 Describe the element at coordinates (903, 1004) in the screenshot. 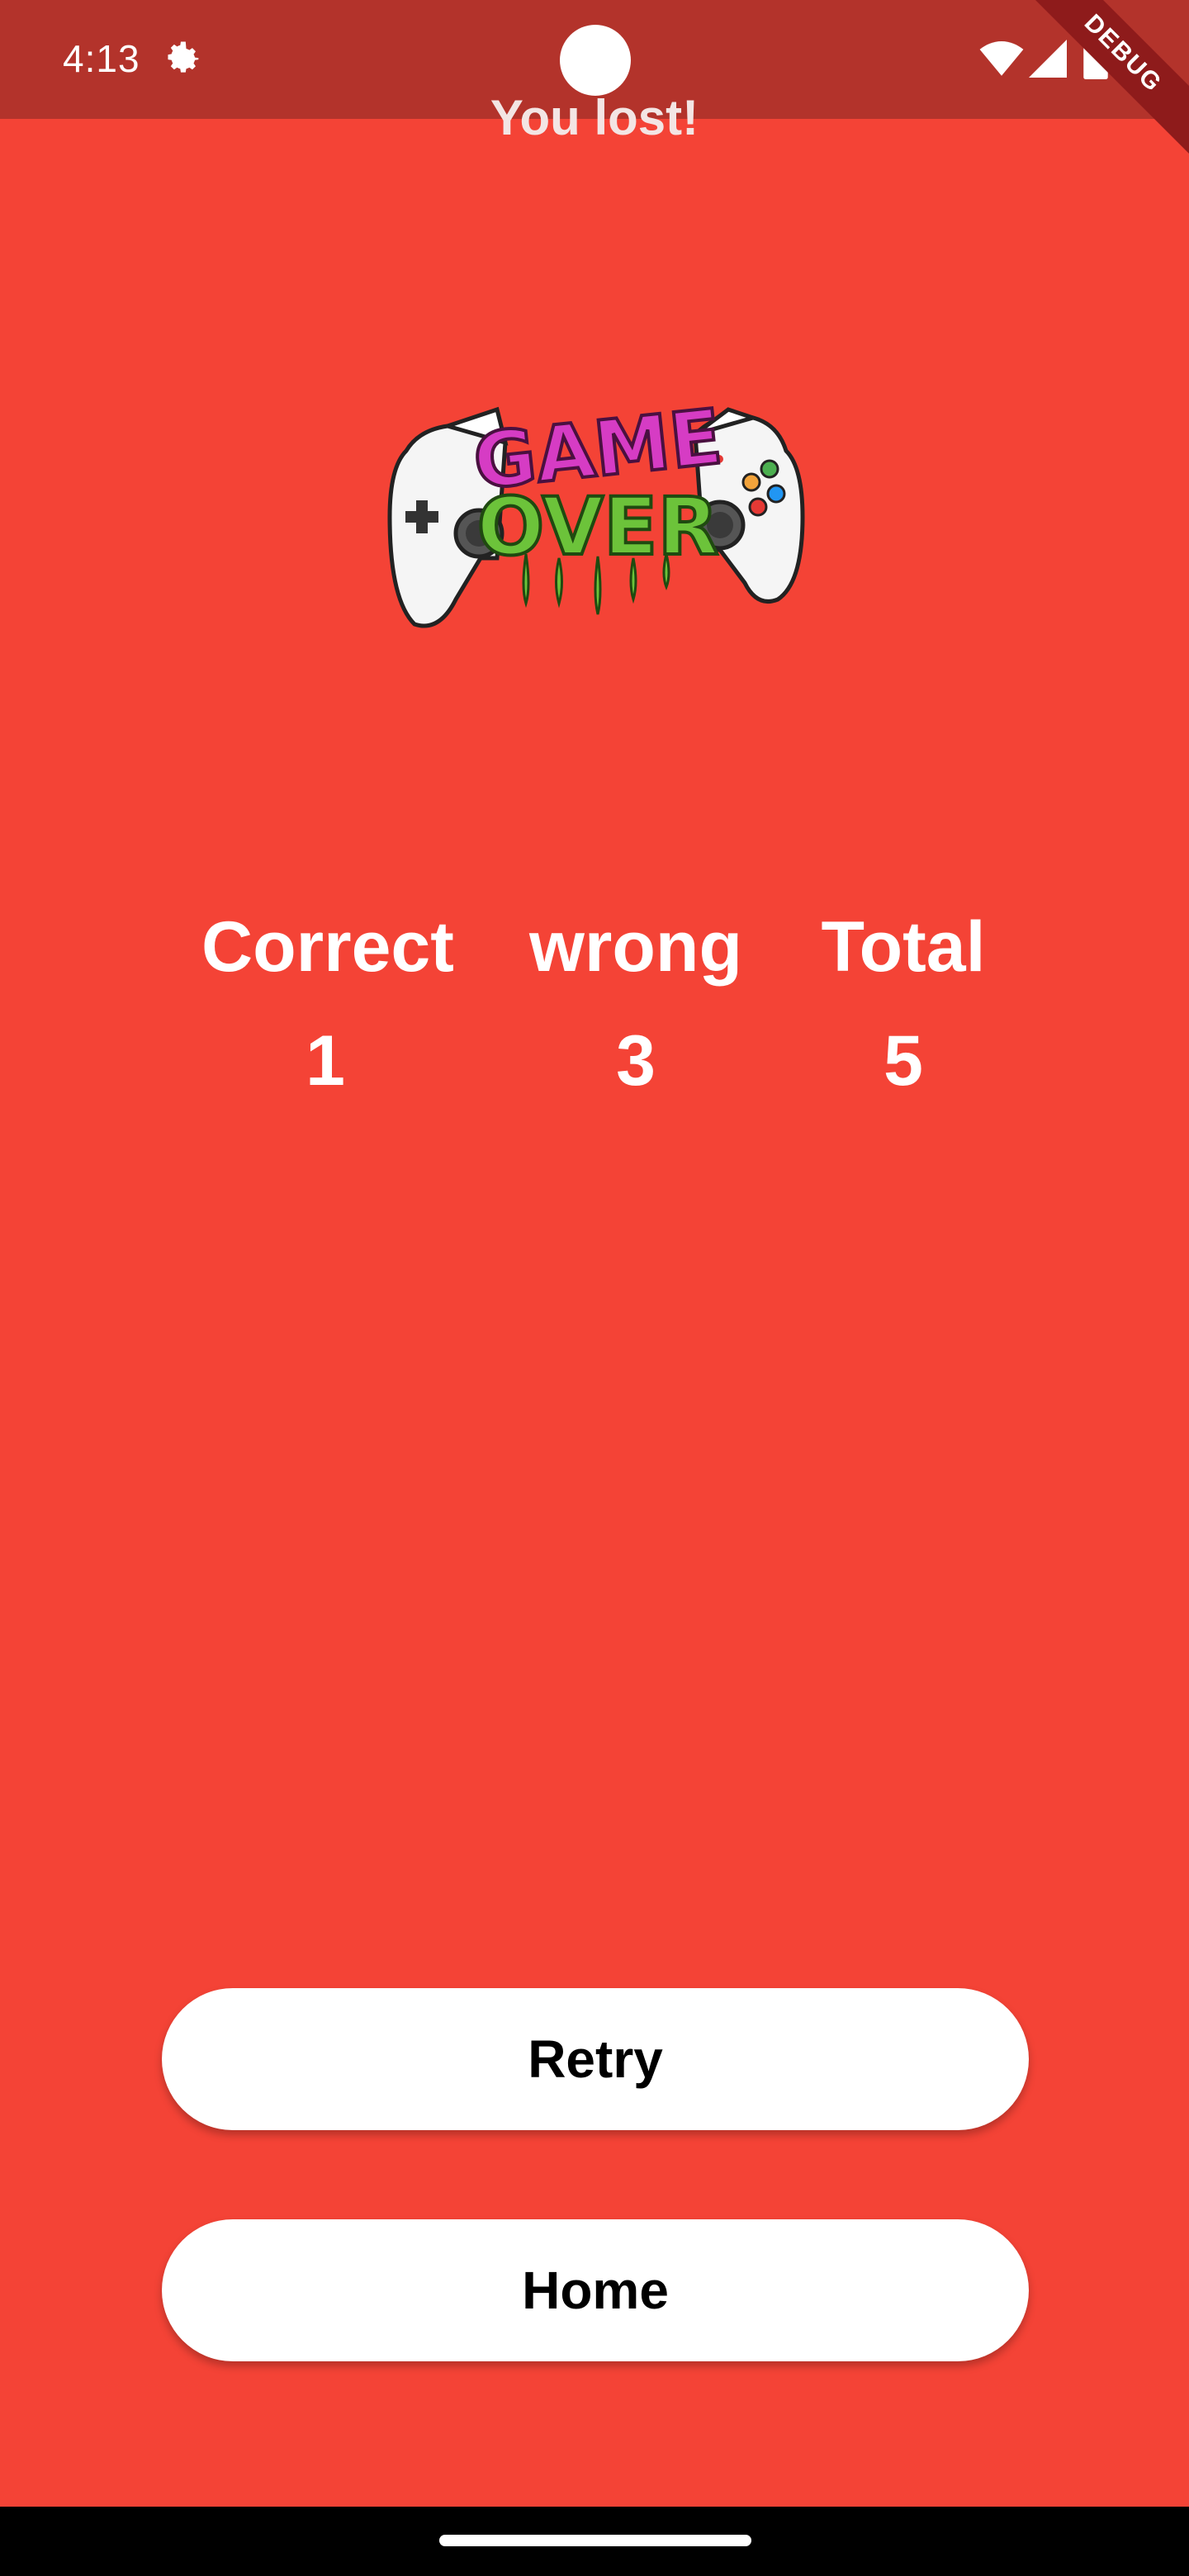

I see `total-stat: Total 5` at that location.